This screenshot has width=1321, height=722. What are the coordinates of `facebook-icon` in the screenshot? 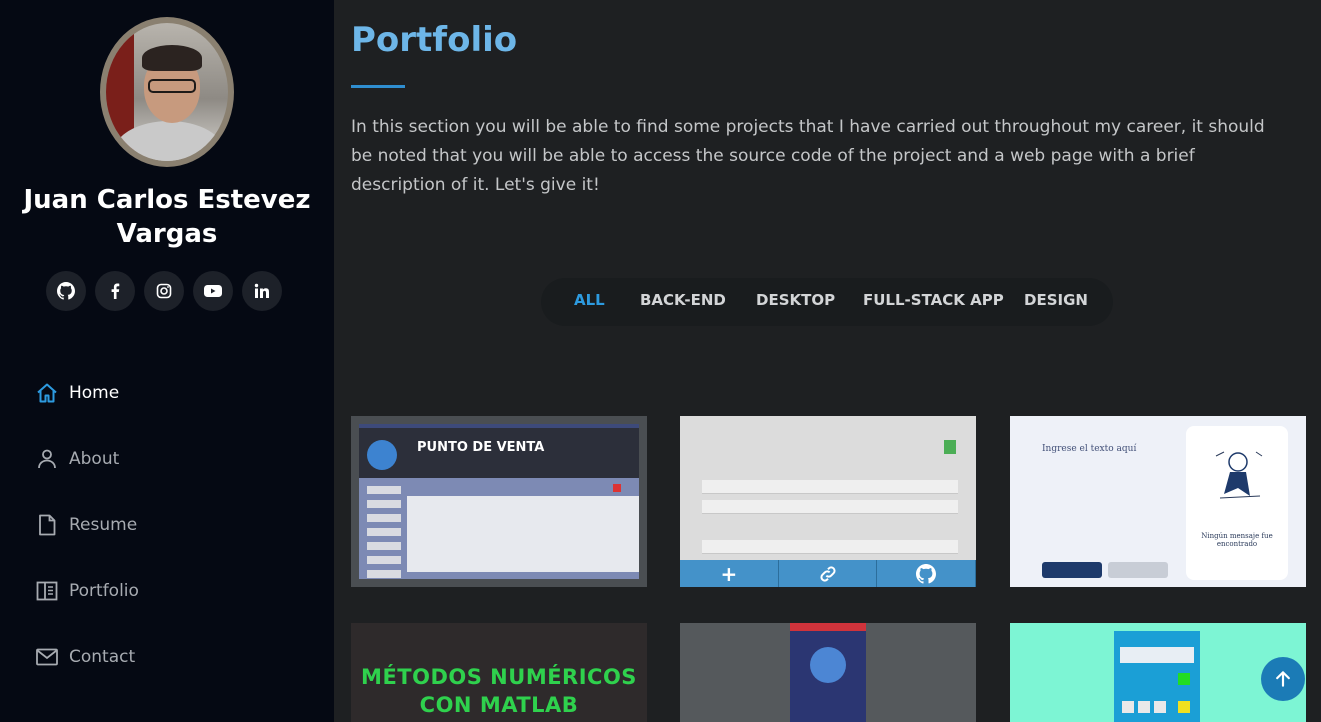 It's located at (115, 291).